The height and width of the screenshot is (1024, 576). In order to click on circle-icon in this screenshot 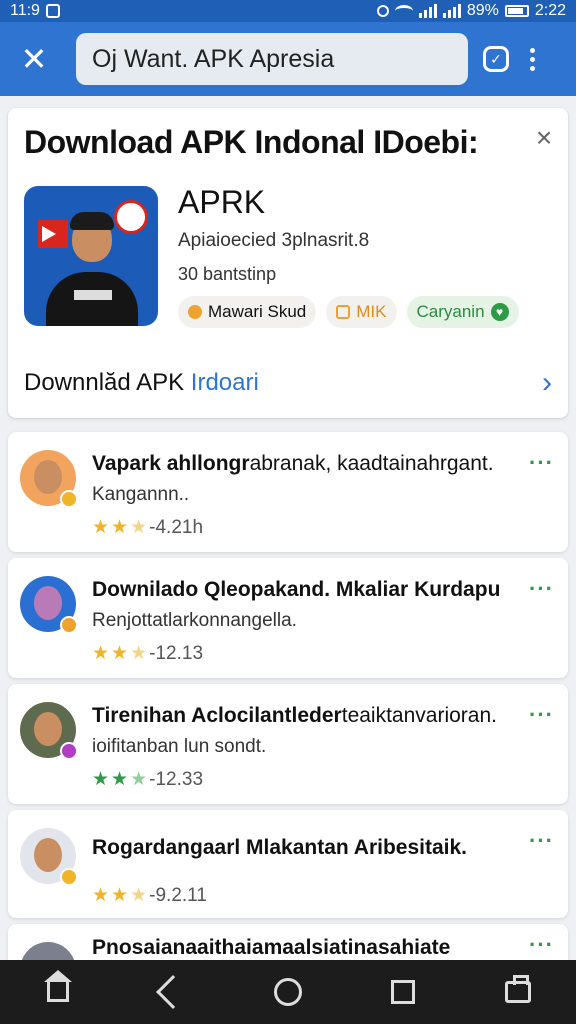, I will do `click(287, 992)`.